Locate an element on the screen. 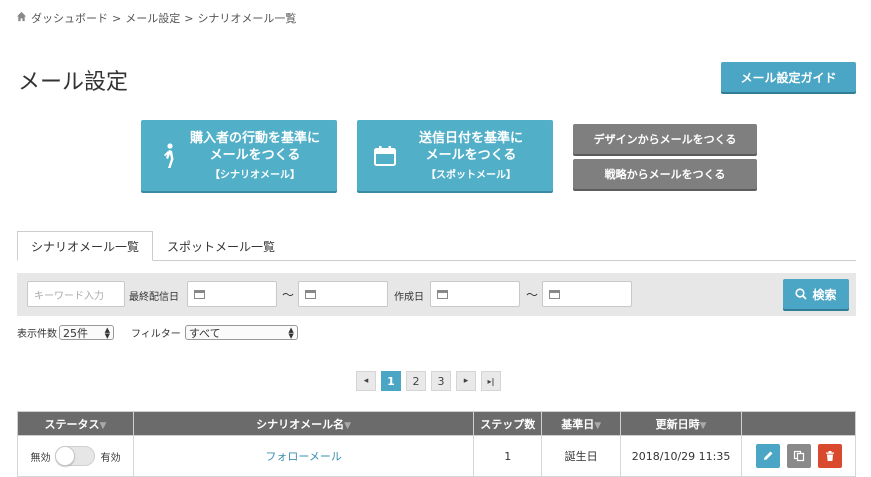  create-from-strategy-button: 戦略からメールをつくる is located at coordinates (665, 174).